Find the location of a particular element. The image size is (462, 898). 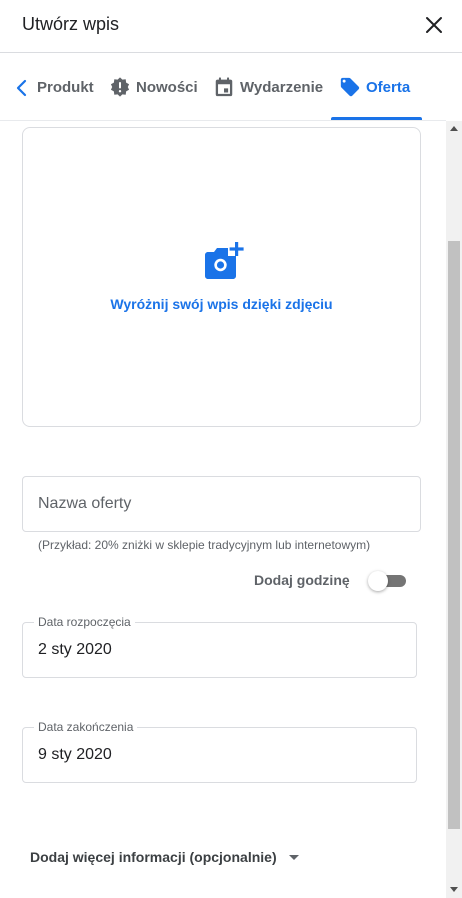

chevron-left-icon is located at coordinates (22, 88).